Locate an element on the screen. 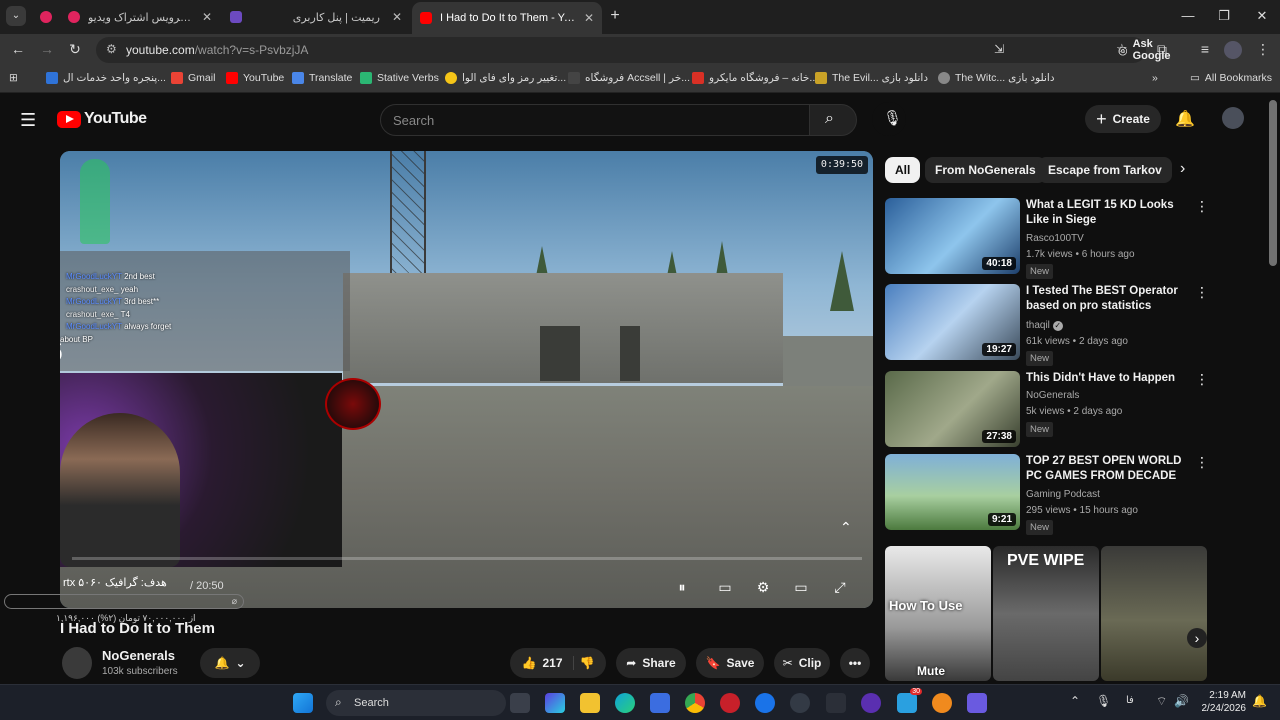 The width and height of the screenshot is (1280, 720). page-scrollbar is located at coordinates (1273, 183).